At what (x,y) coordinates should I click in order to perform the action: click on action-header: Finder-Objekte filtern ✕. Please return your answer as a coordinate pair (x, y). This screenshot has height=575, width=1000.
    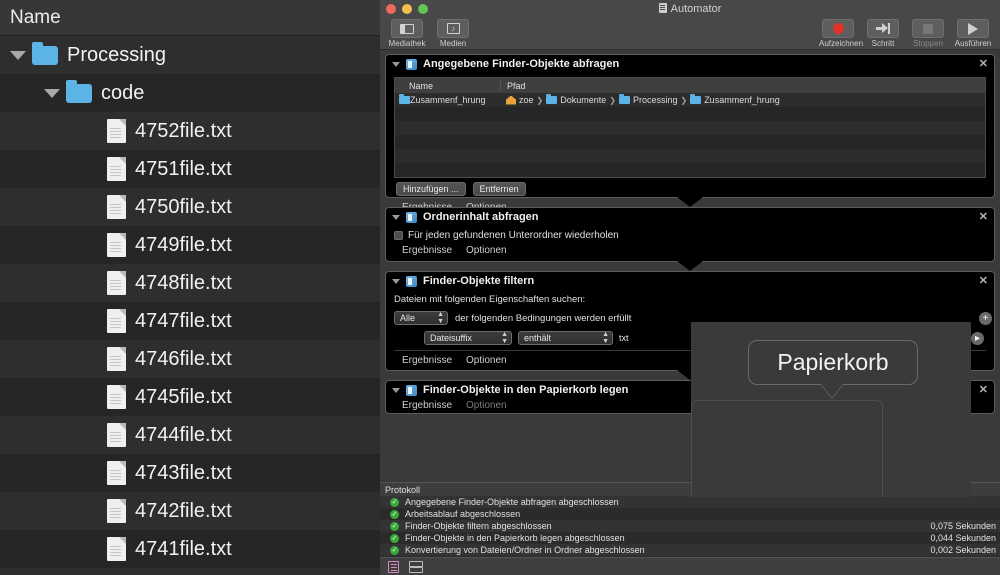
    Looking at the image, I should click on (690, 281).